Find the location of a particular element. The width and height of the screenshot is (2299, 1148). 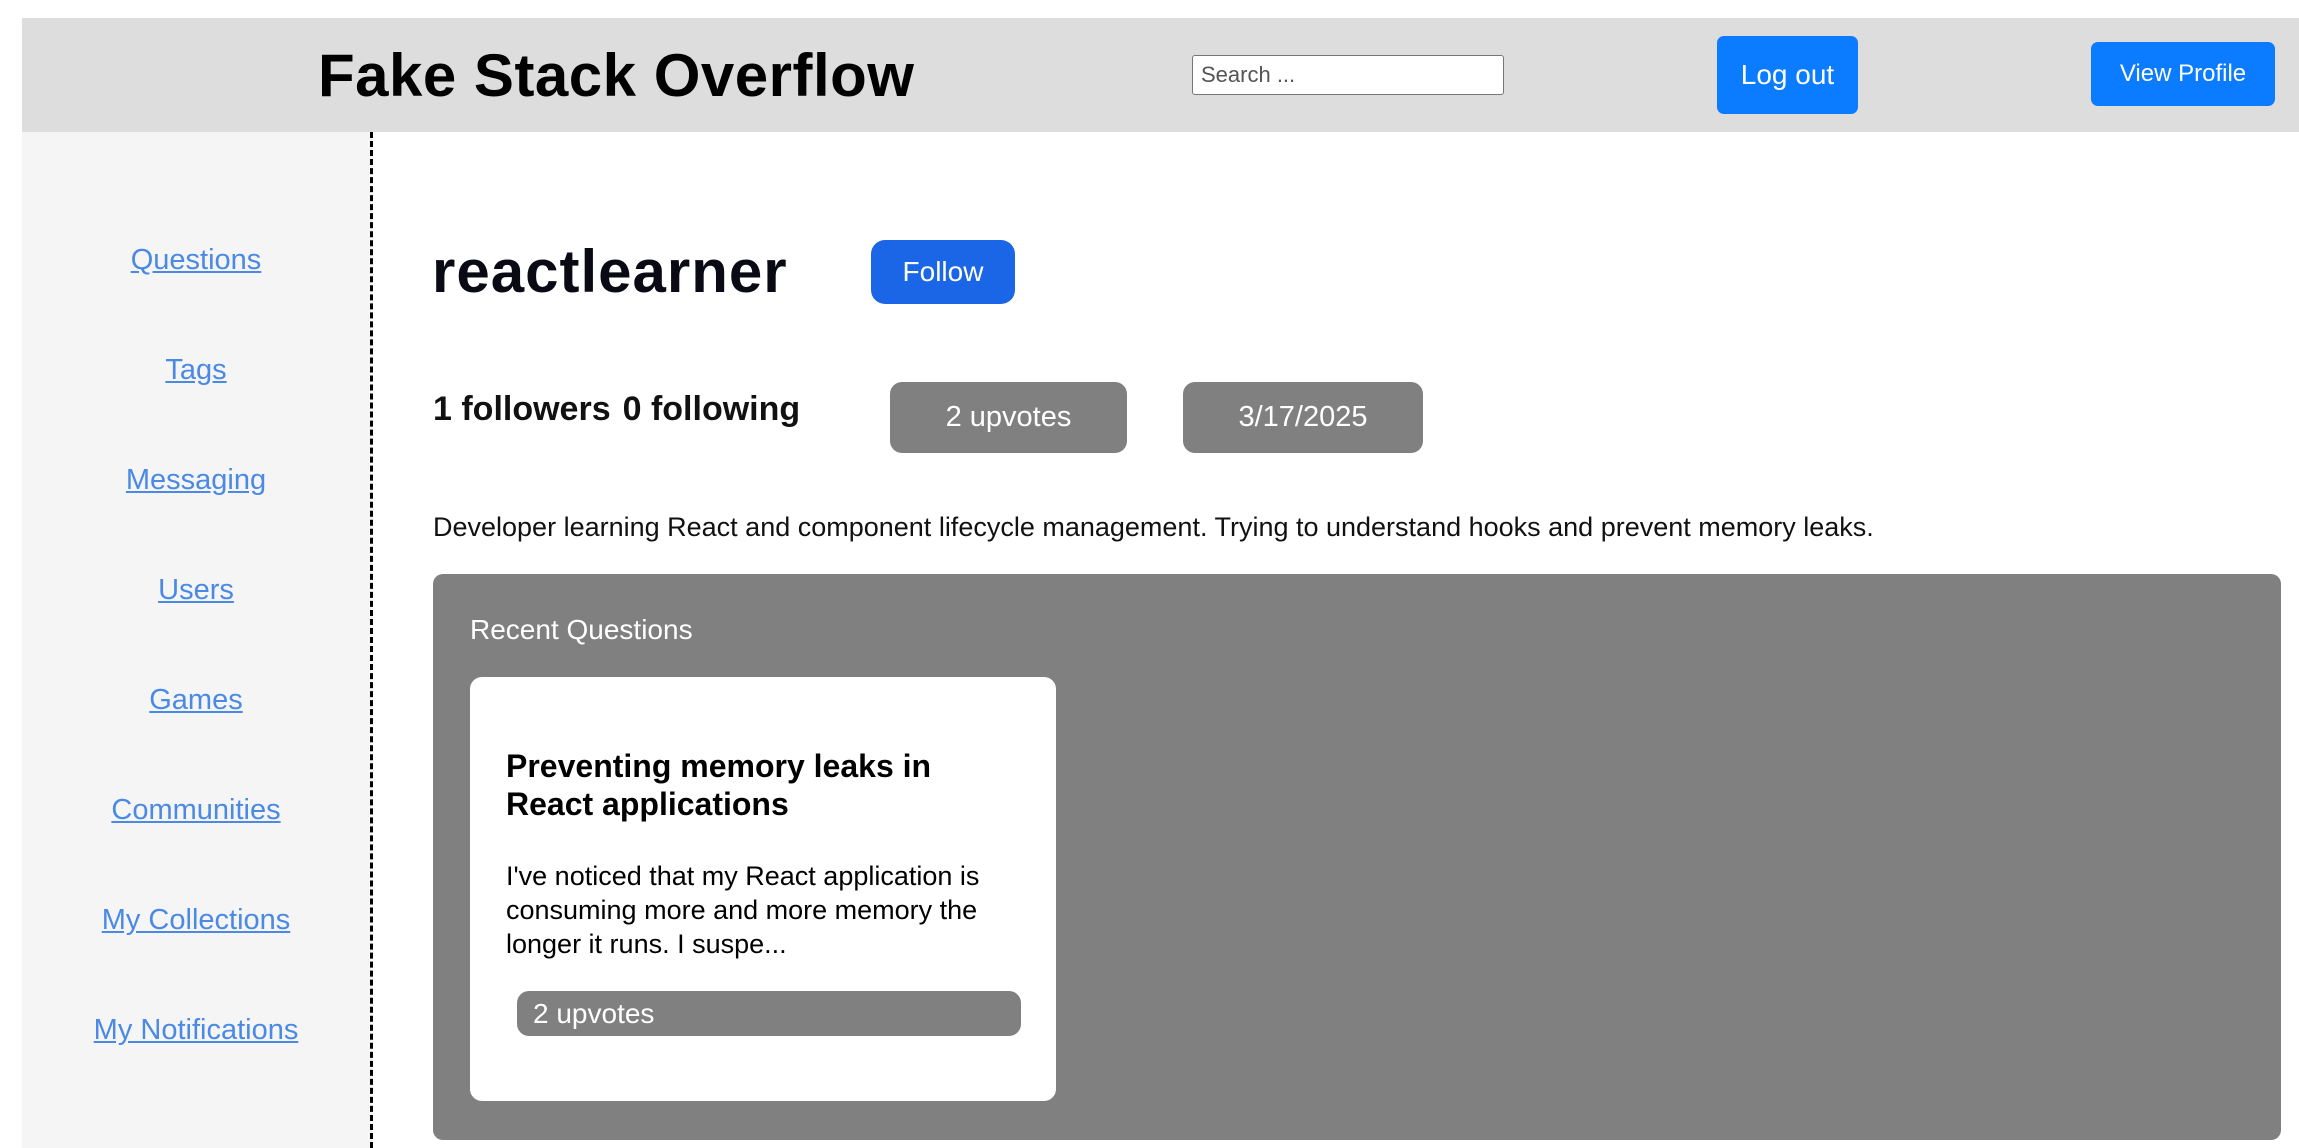

sidebar-item-my-collections: My Collections is located at coordinates (196, 920).